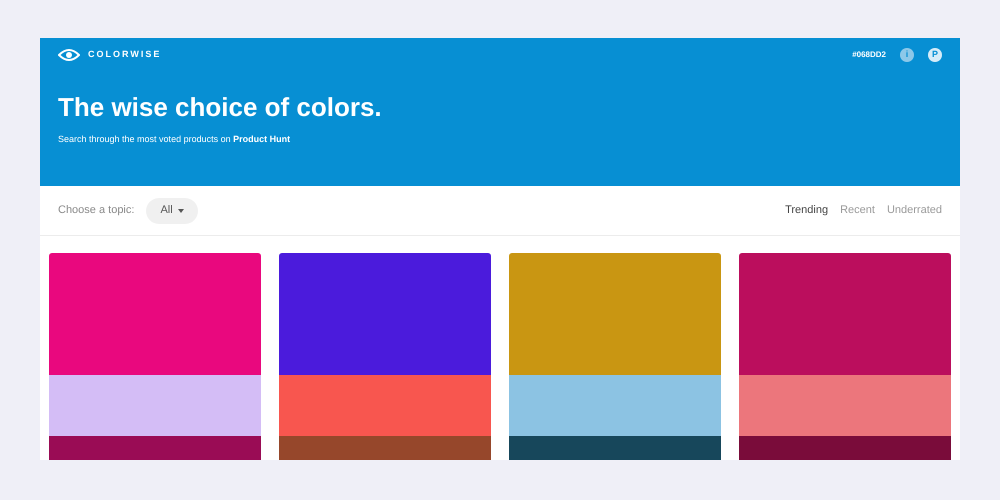  Describe the element at coordinates (935, 55) in the screenshot. I see `profile-button: P` at that location.